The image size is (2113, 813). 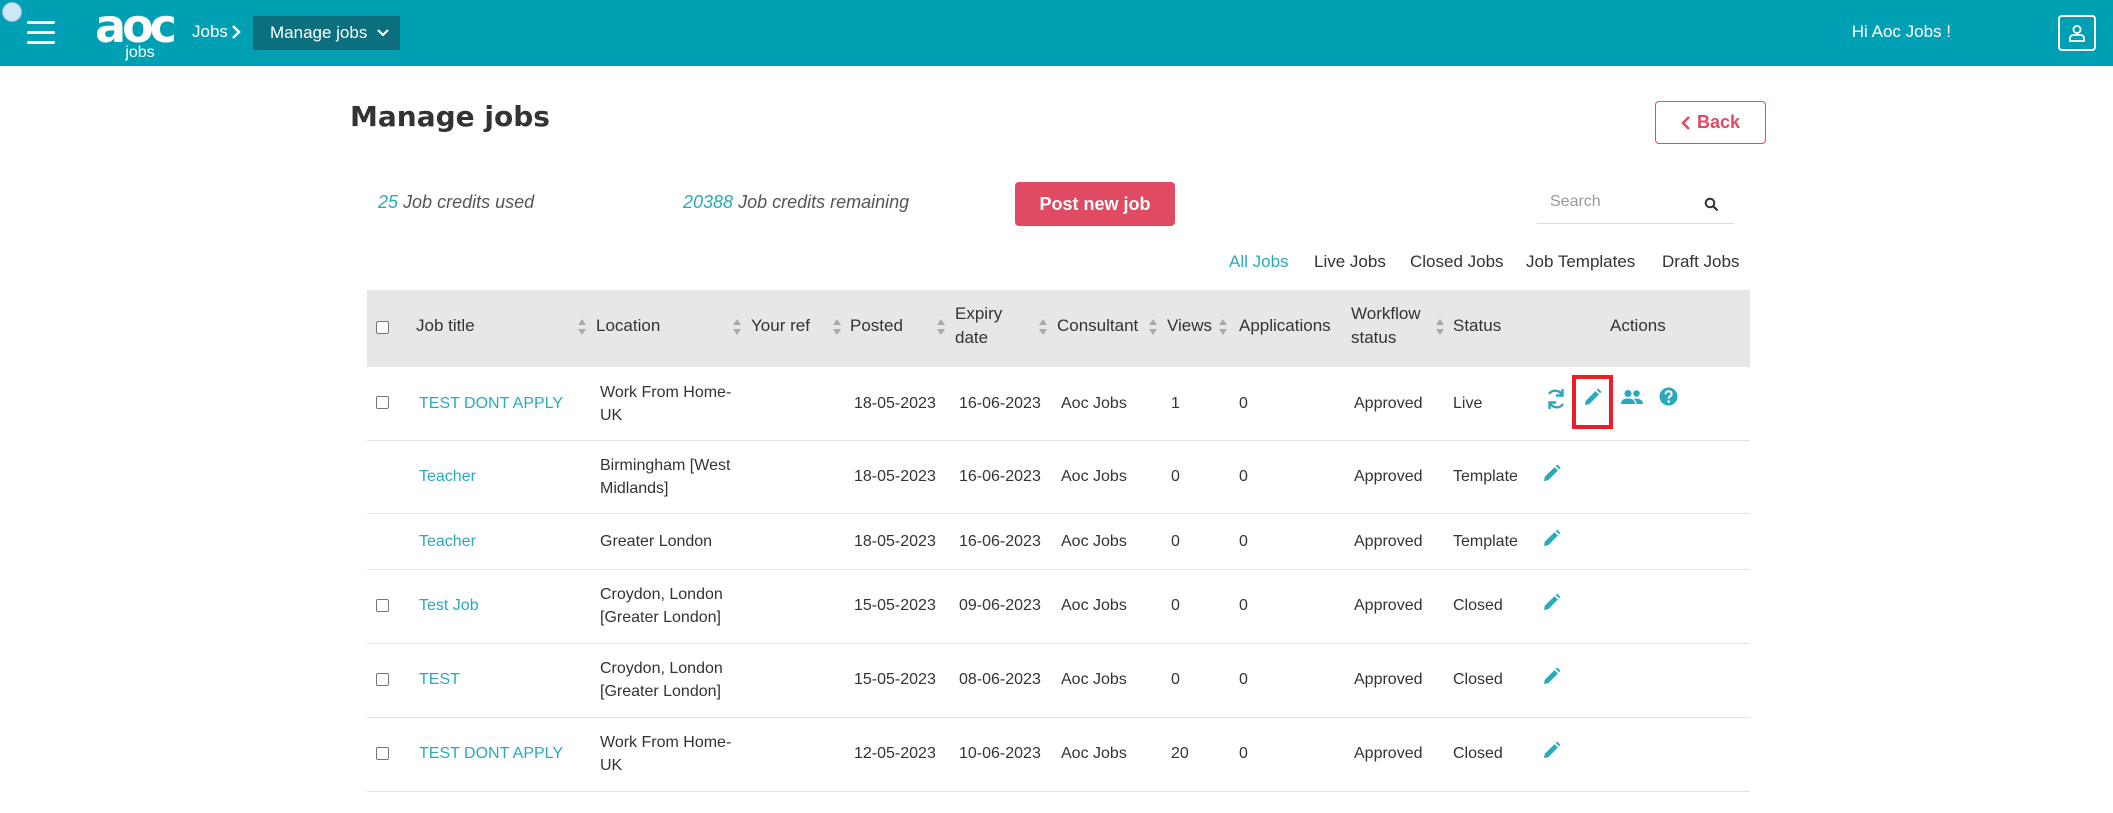 What do you see at coordinates (1710, 122) in the screenshot?
I see `back-button: Back` at bounding box center [1710, 122].